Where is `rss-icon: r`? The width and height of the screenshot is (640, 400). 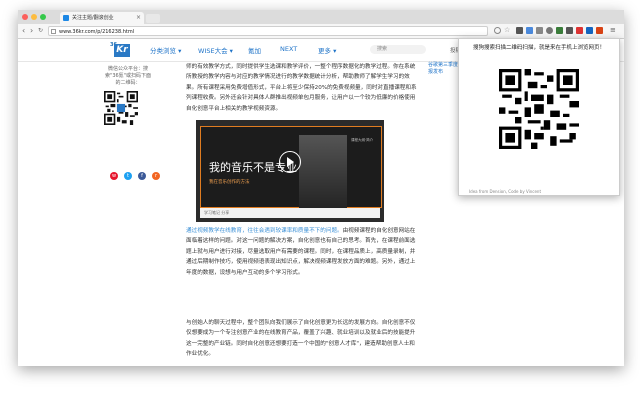 rss-icon: r is located at coordinates (156, 176).